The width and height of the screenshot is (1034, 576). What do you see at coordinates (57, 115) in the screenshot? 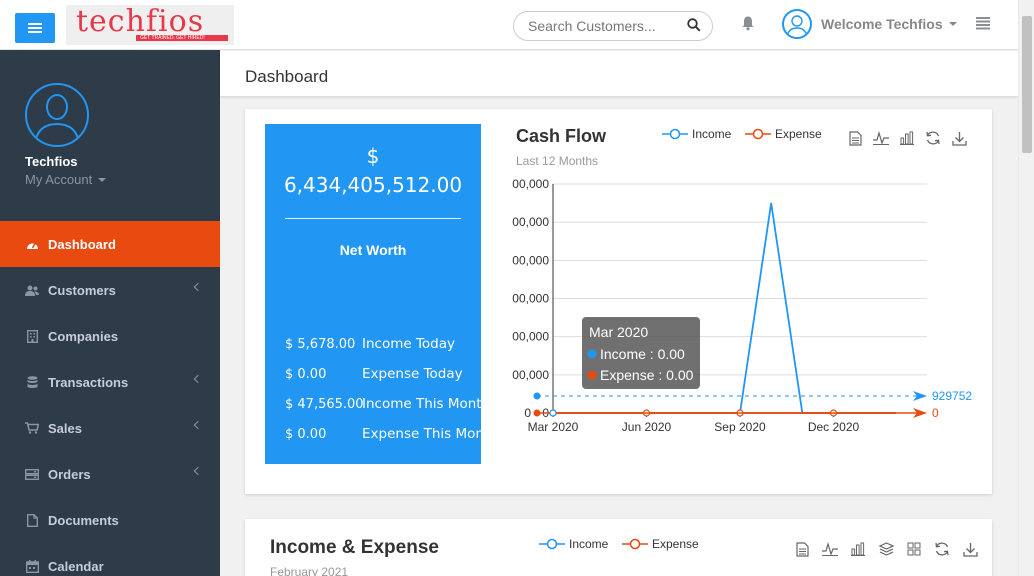
I see `profile-avatar` at bounding box center [57, 115].